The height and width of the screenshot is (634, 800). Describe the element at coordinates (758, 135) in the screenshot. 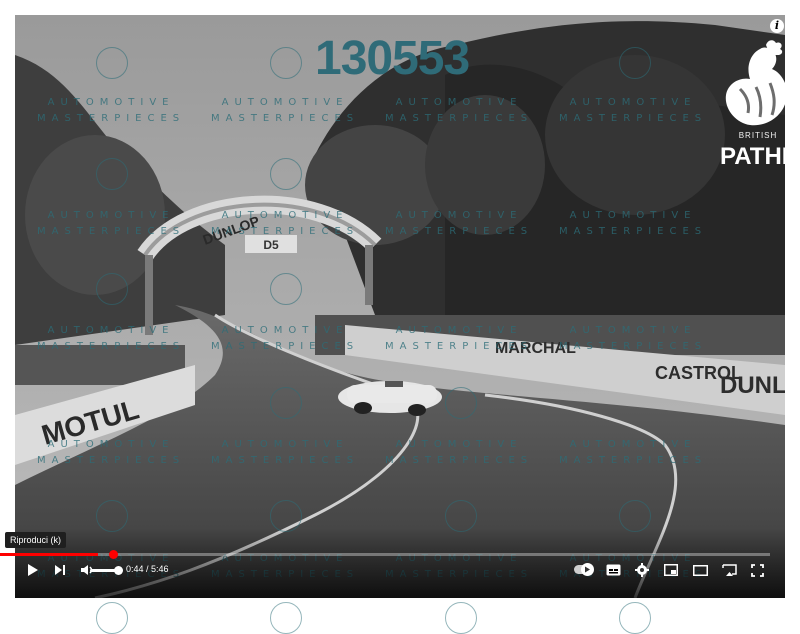

I see `pathe-small-text: BRITISH` at that location.